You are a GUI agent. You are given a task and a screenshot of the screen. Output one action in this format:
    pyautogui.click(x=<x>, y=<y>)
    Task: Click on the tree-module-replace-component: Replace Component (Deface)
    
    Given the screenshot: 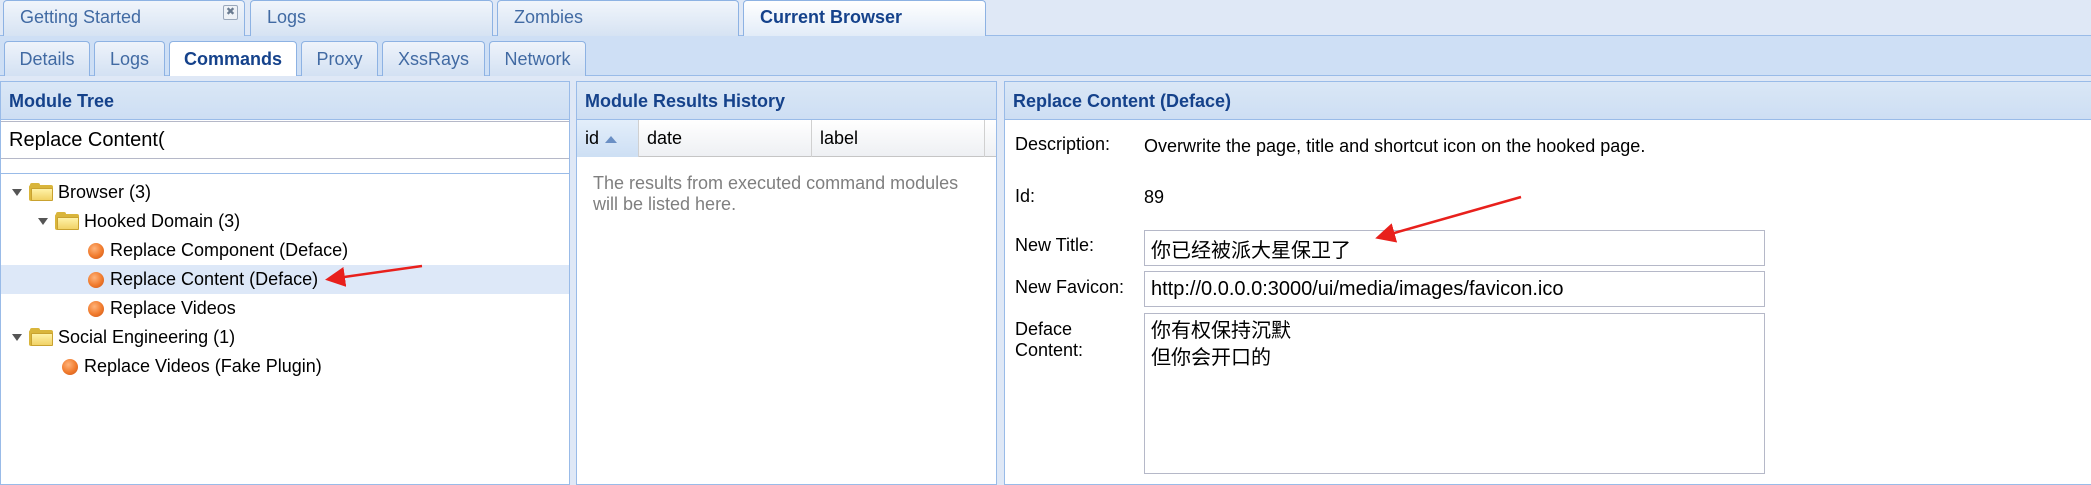 What is the action you would take?
    pyautogui.click(x=285, y=250)
    